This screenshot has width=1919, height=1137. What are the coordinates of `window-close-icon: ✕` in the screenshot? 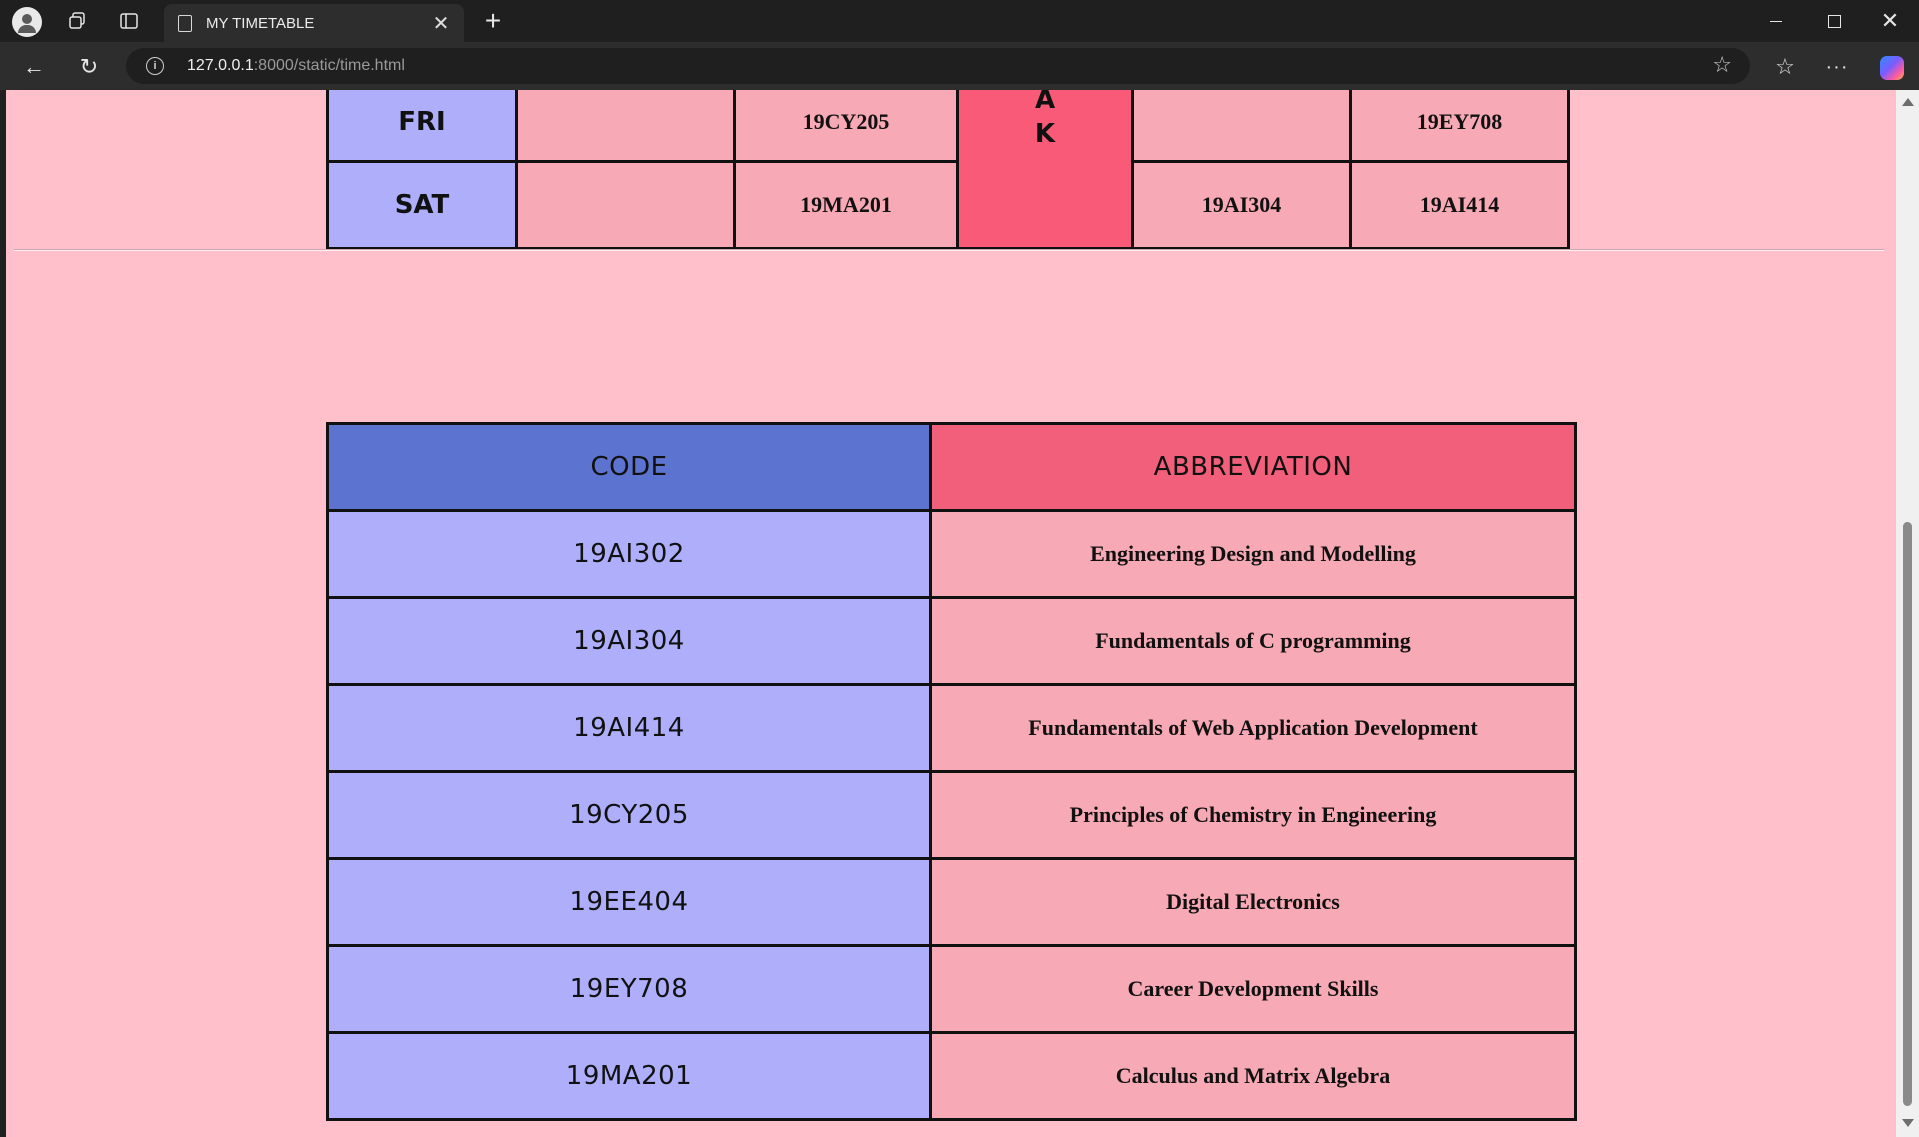 It's located at (1890, 21).